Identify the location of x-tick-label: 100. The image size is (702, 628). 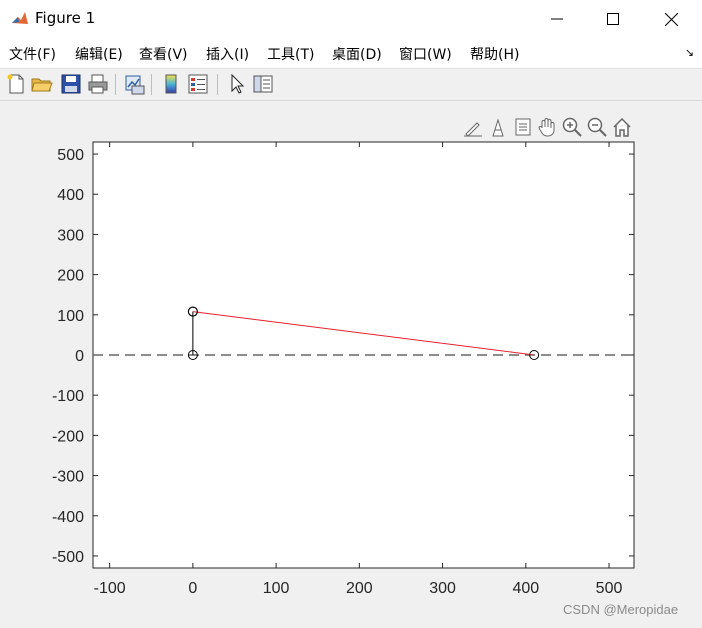
(276, 588).